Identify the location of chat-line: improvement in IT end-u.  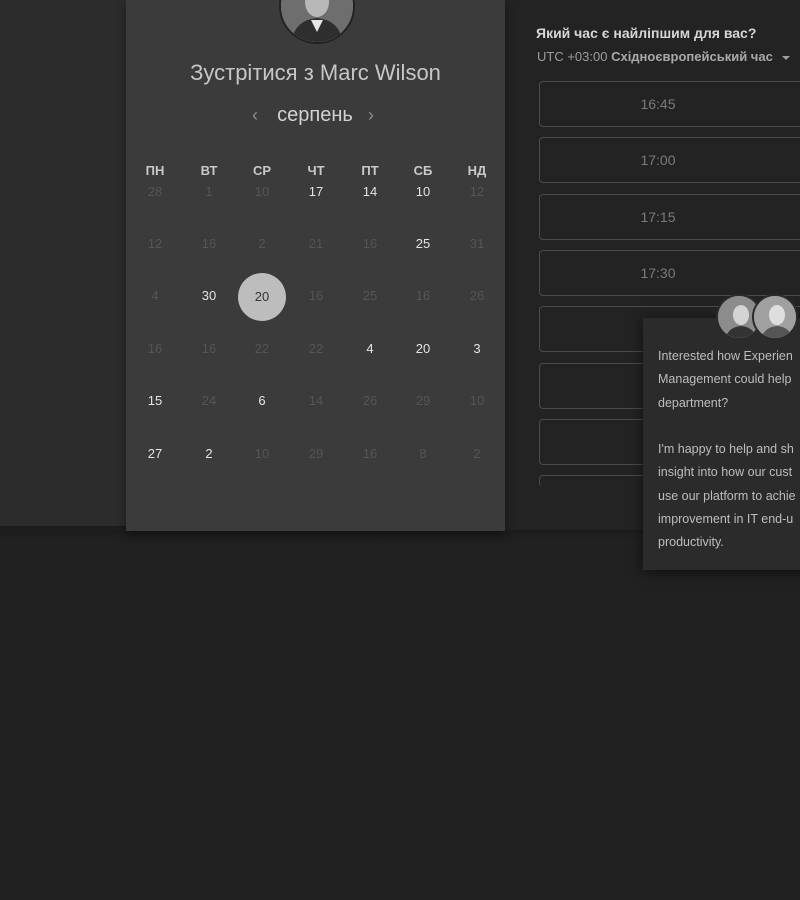
(726, 518).